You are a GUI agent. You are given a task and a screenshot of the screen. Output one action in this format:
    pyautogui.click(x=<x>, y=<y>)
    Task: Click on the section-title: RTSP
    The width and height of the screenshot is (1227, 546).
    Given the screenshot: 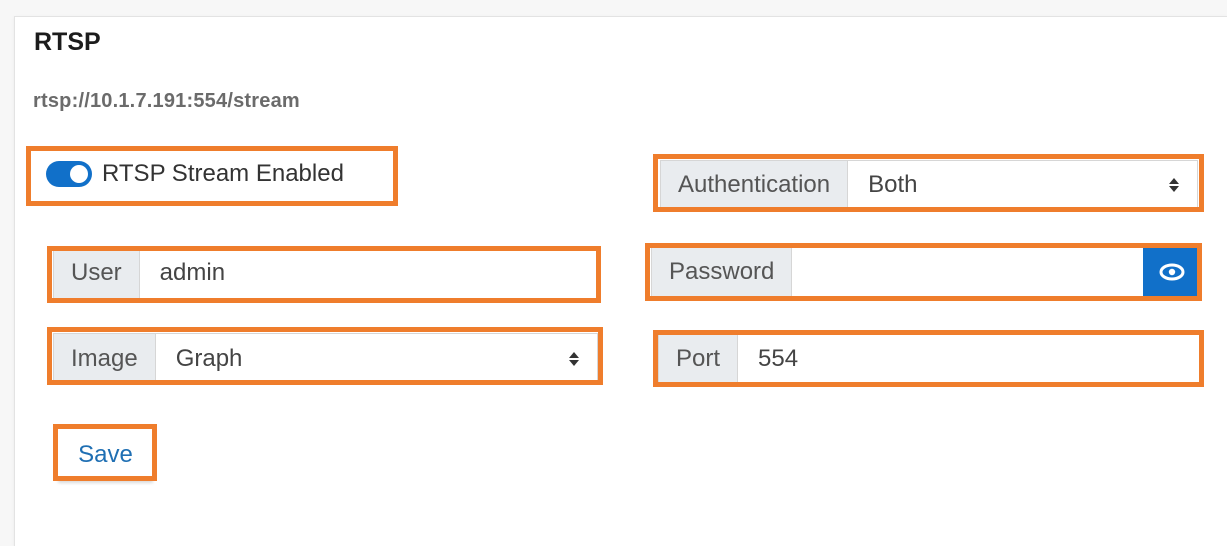 What is the action you would take?
    pyautogui.click(x=67, y=42)
    